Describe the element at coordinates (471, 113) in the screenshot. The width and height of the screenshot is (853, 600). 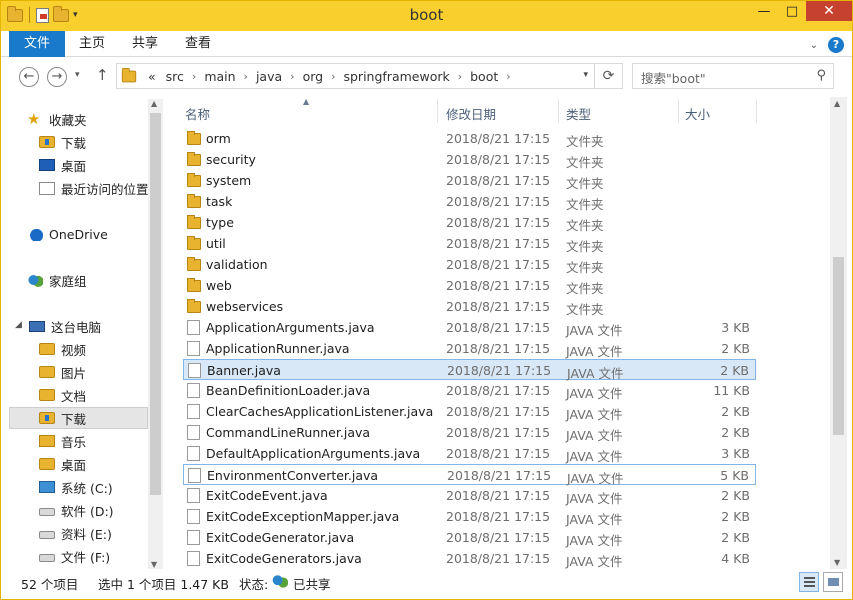
I see `column-header-date: 修改日期` at that location.